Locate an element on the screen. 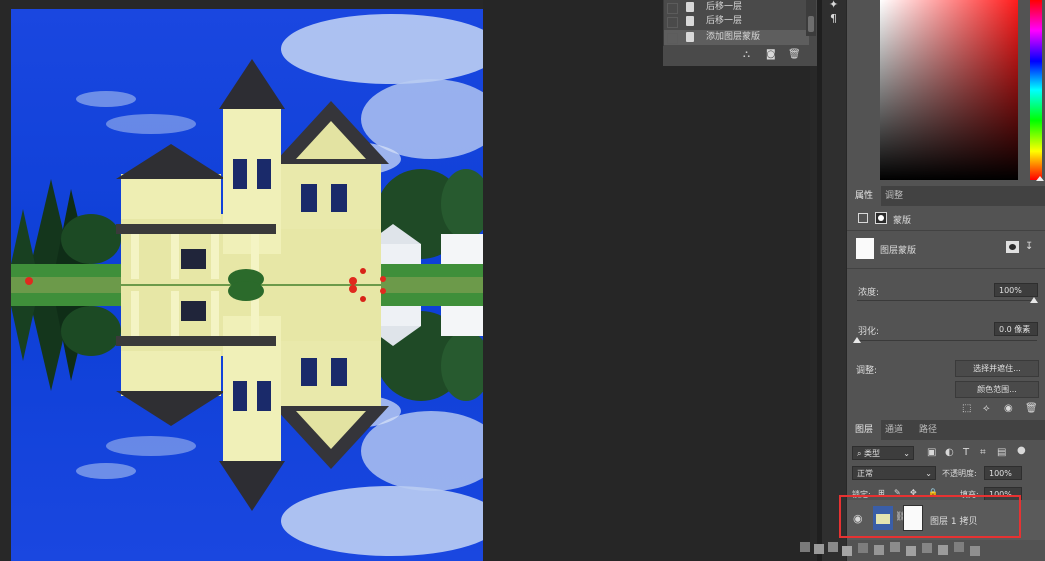 This screenshot has width=1045, height=561. density-label: 浓度: is located at coordinates (869, 293).